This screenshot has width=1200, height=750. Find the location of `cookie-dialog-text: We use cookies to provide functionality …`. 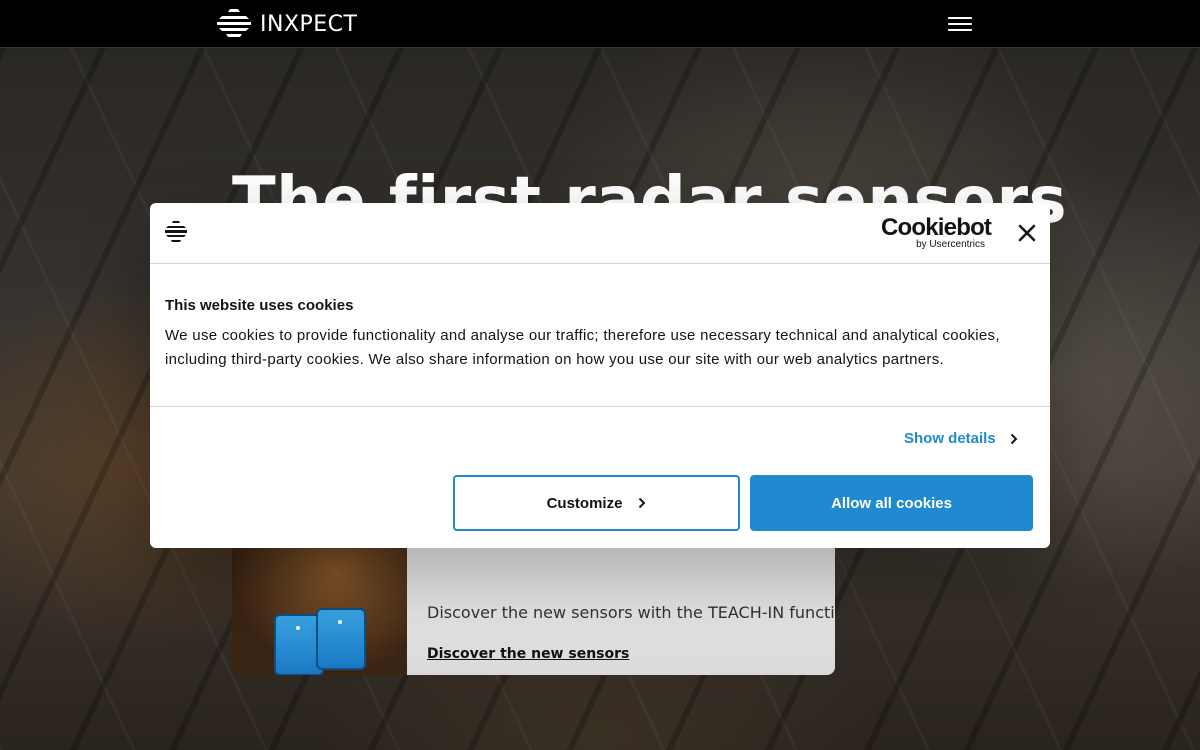

cookie-dialog-text: We use cookies to provide functionality … is located at coordinates (582, 347).